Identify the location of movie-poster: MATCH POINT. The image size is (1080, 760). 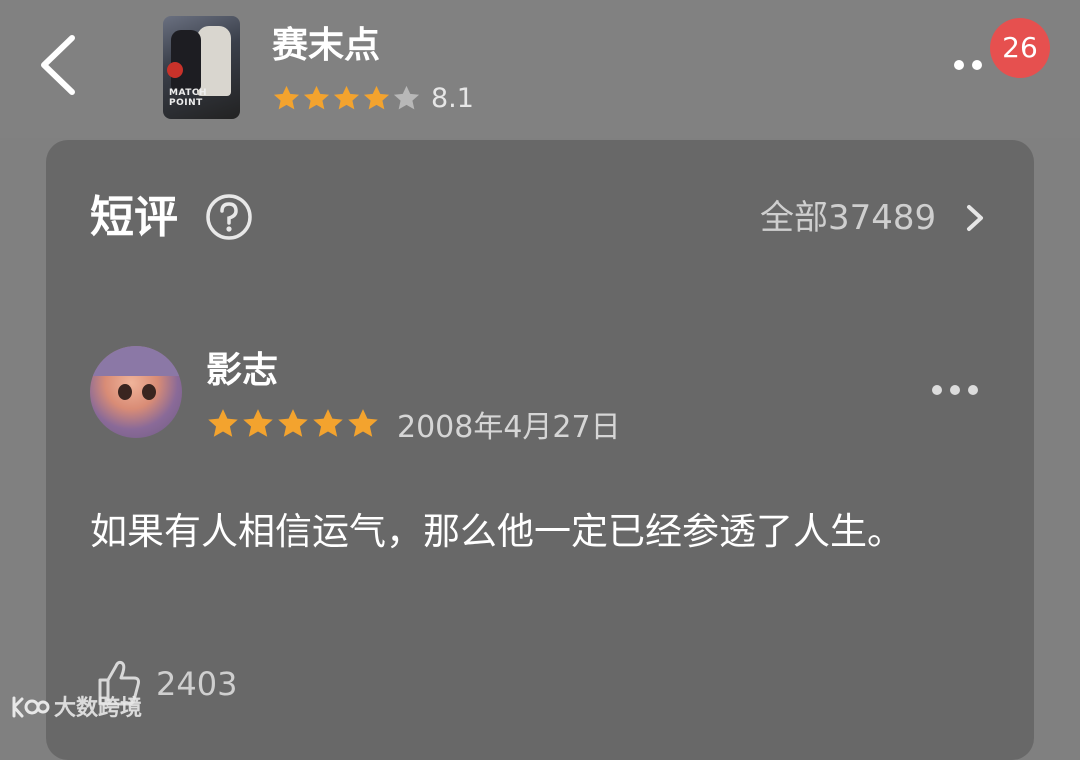
(201, 67).